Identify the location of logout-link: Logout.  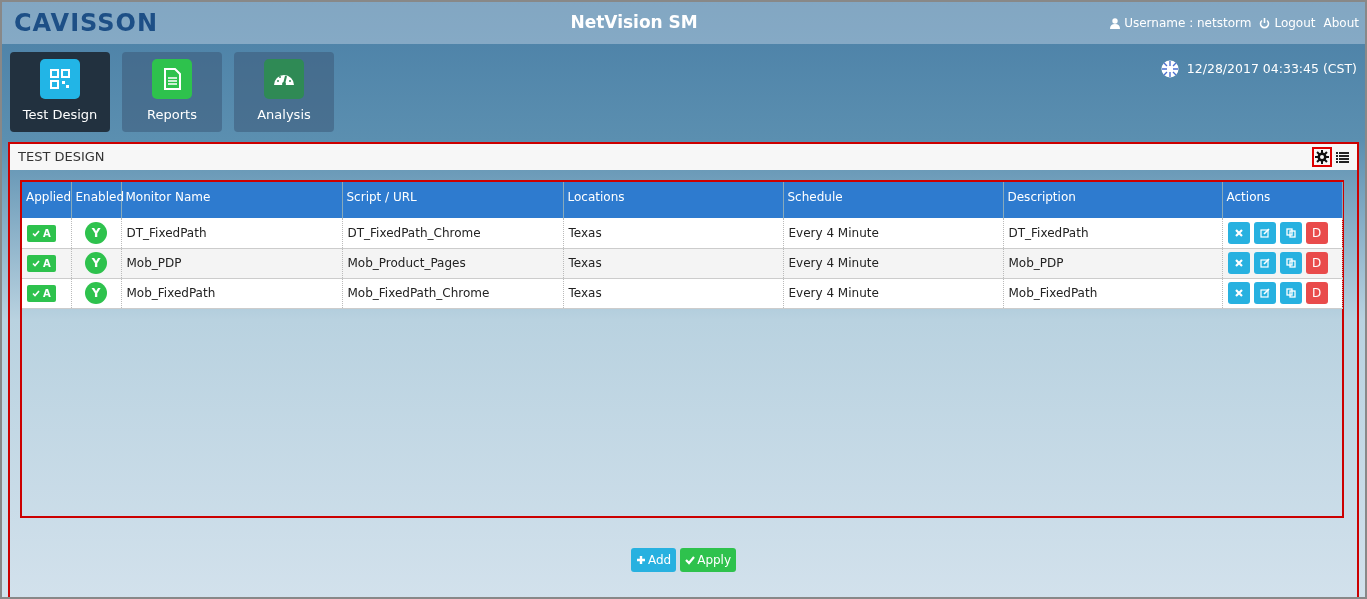
(1287, 23).